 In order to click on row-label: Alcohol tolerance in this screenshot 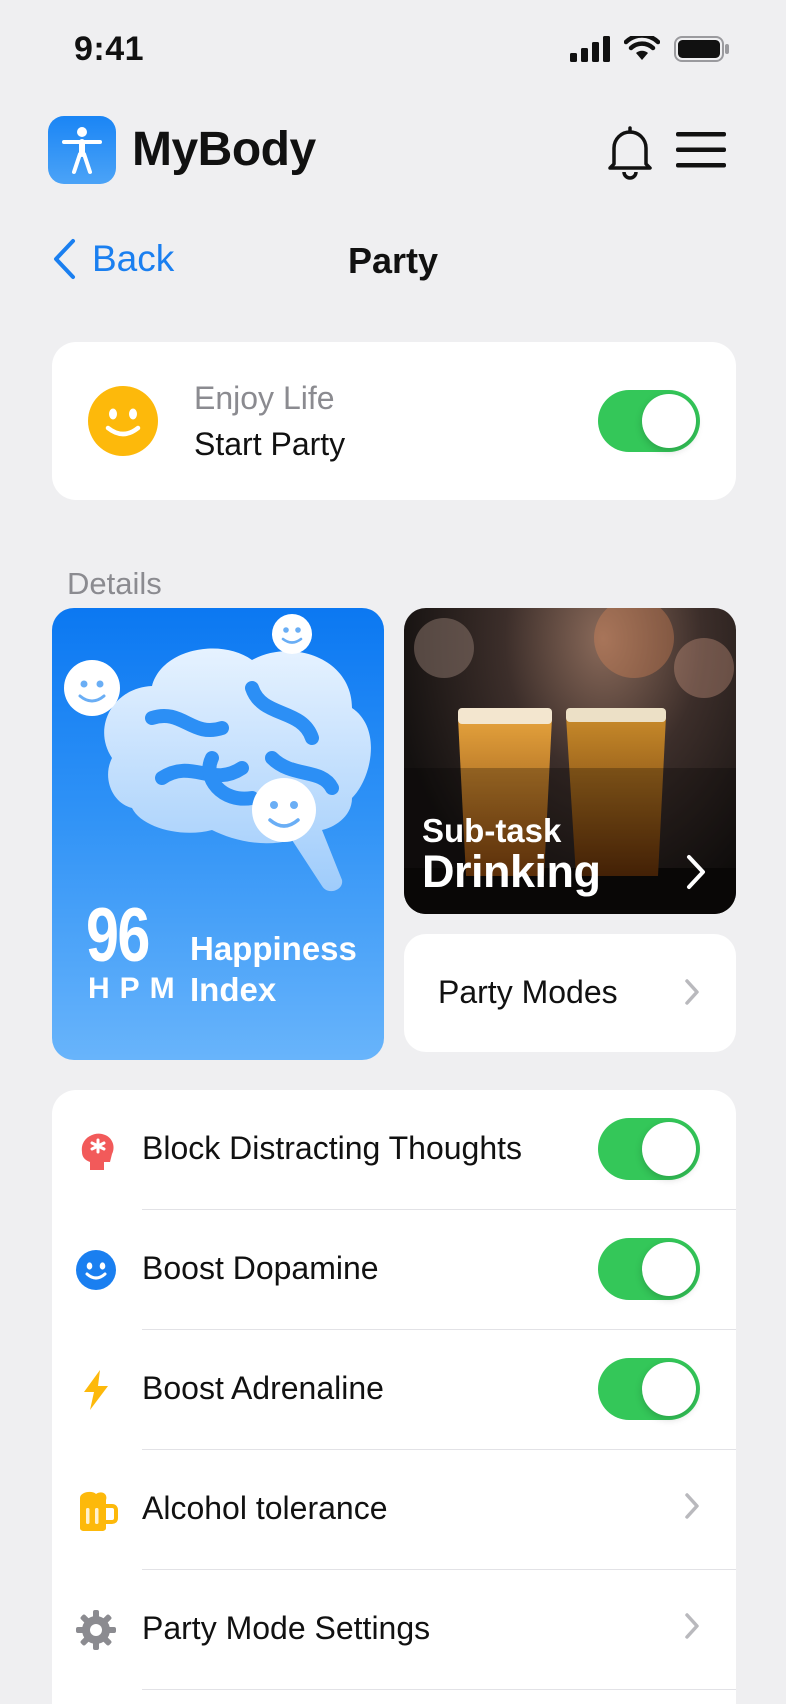, I will do `click(265, 1508)`.